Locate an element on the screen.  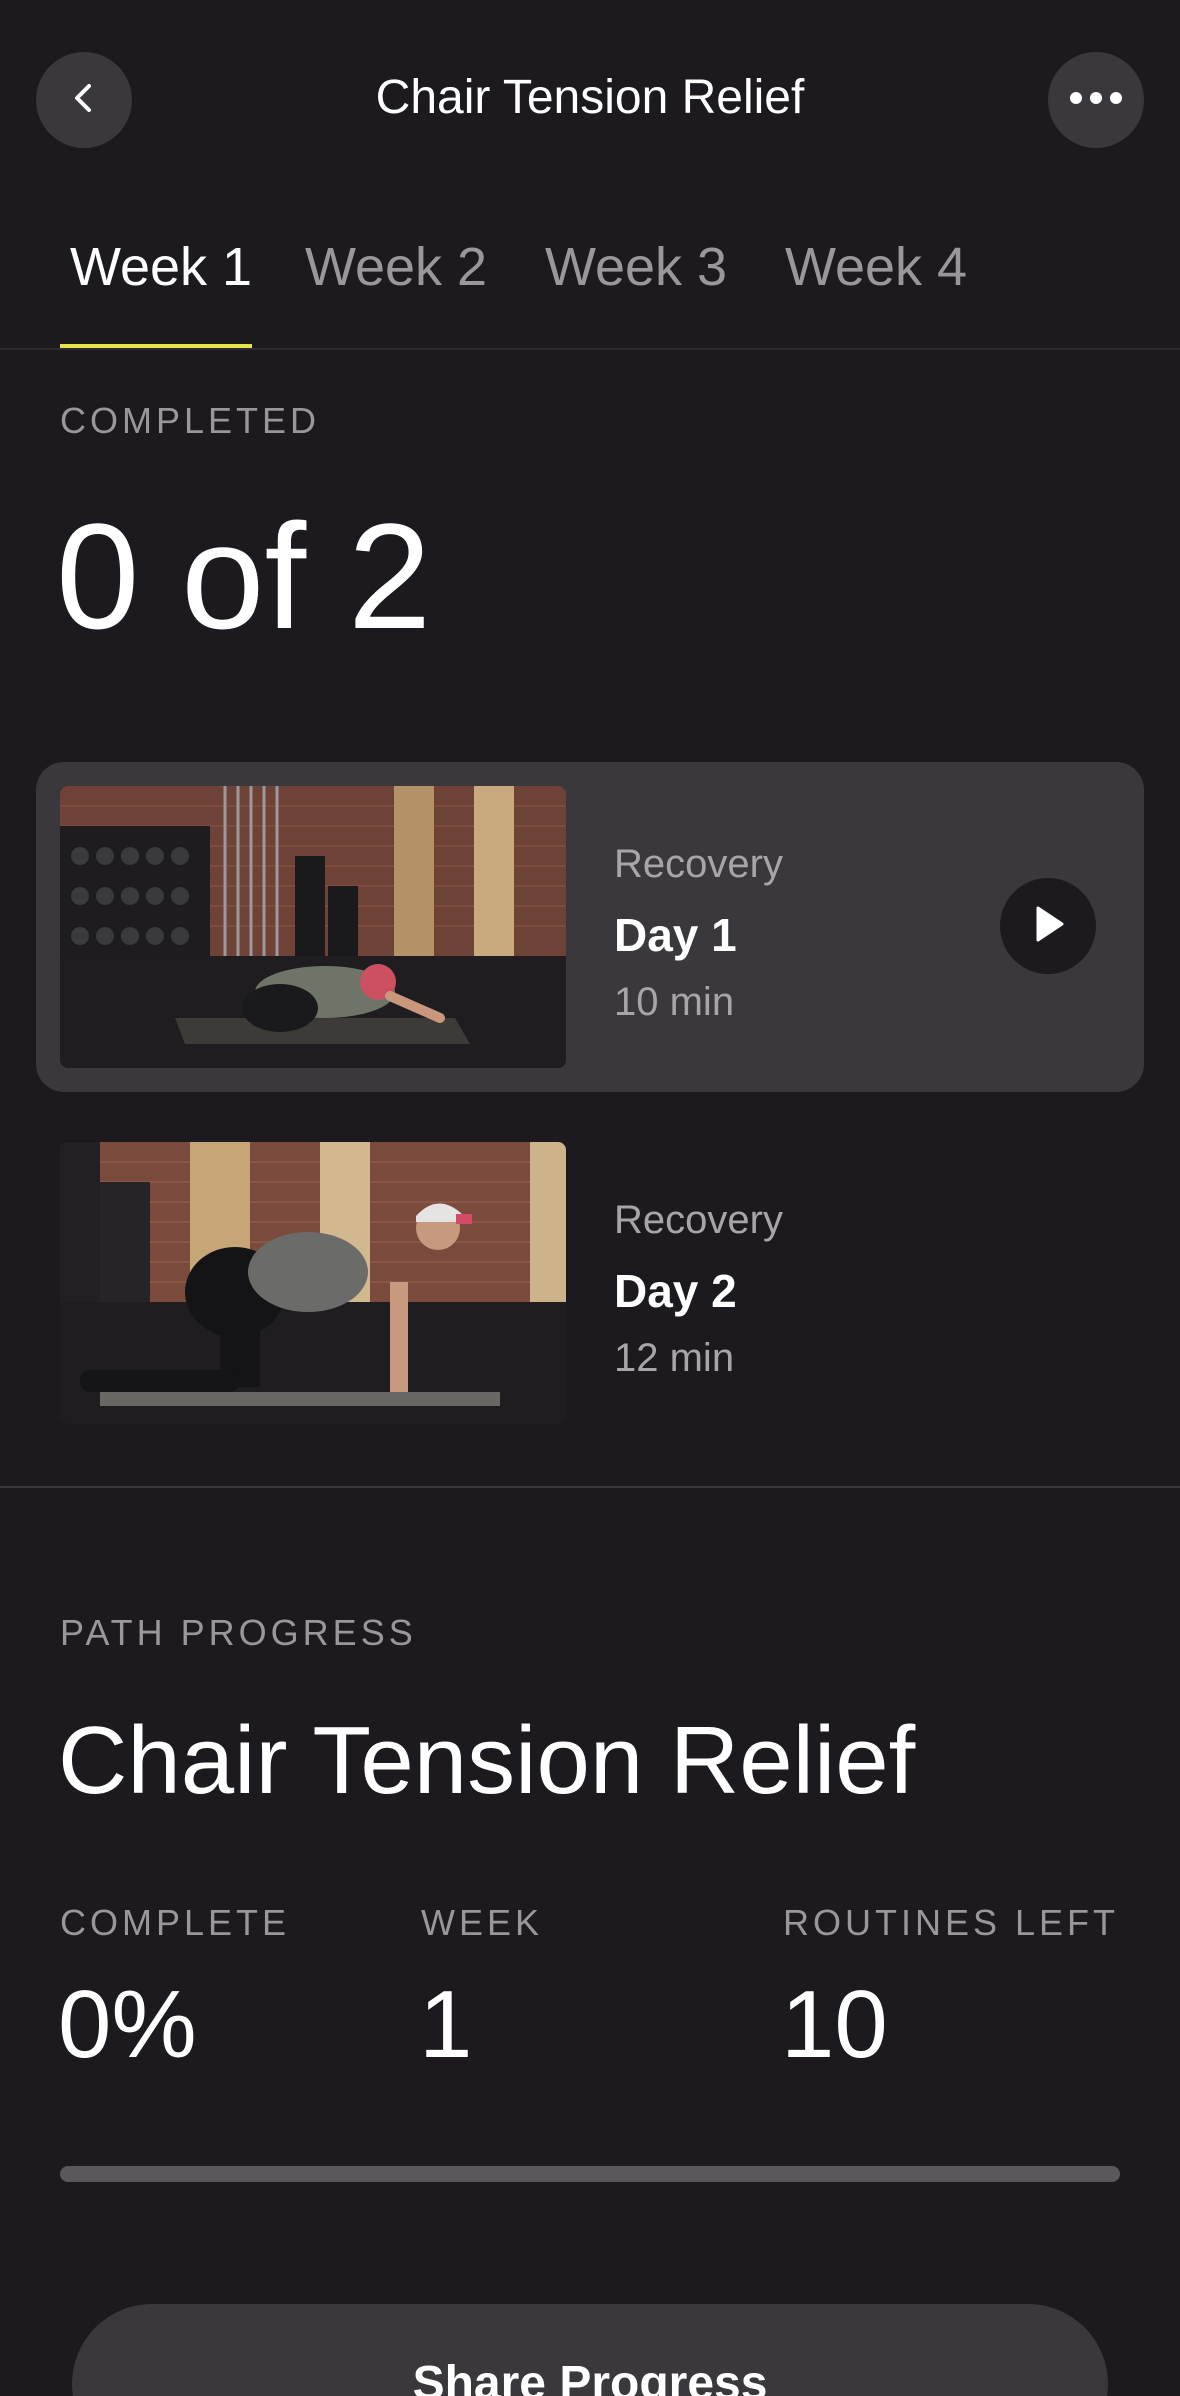
more-horizontal-icon is located at coordinates (1096, 100).